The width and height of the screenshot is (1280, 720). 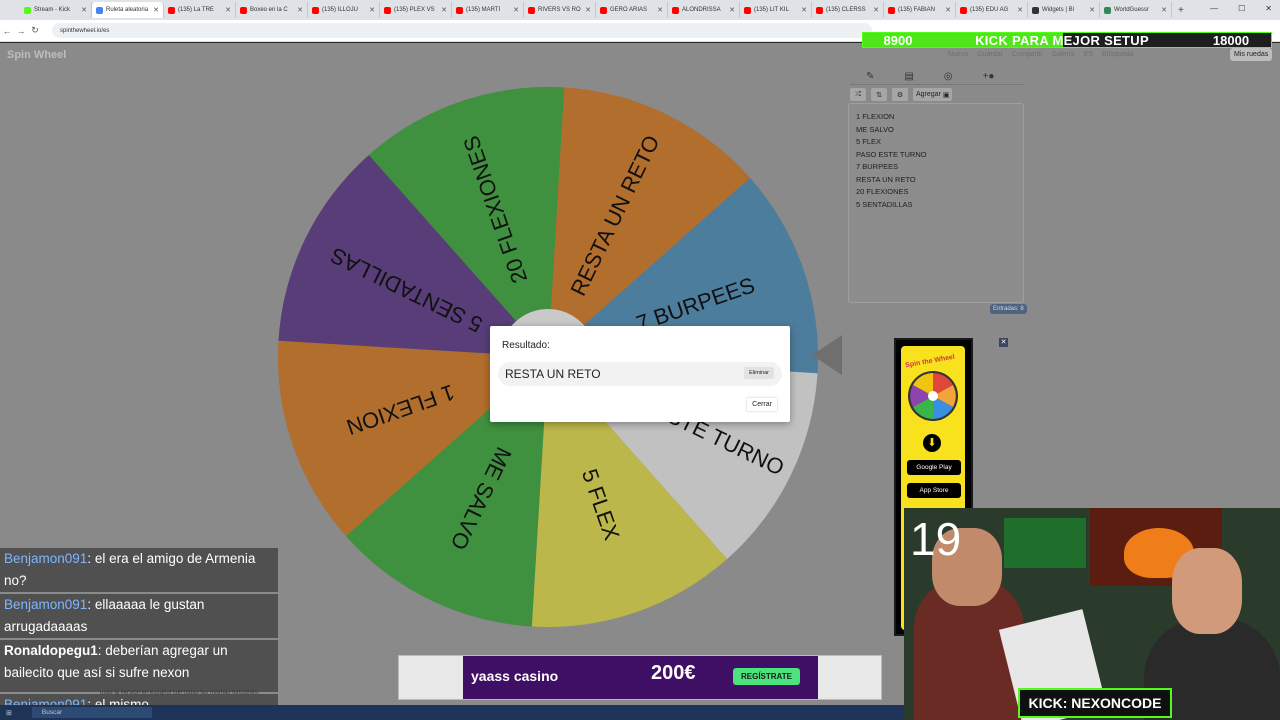 What do you see at coordinates (762, 404) in the screenshot?
I see `close-button: Cerrar` at bounding box center [762, 404].